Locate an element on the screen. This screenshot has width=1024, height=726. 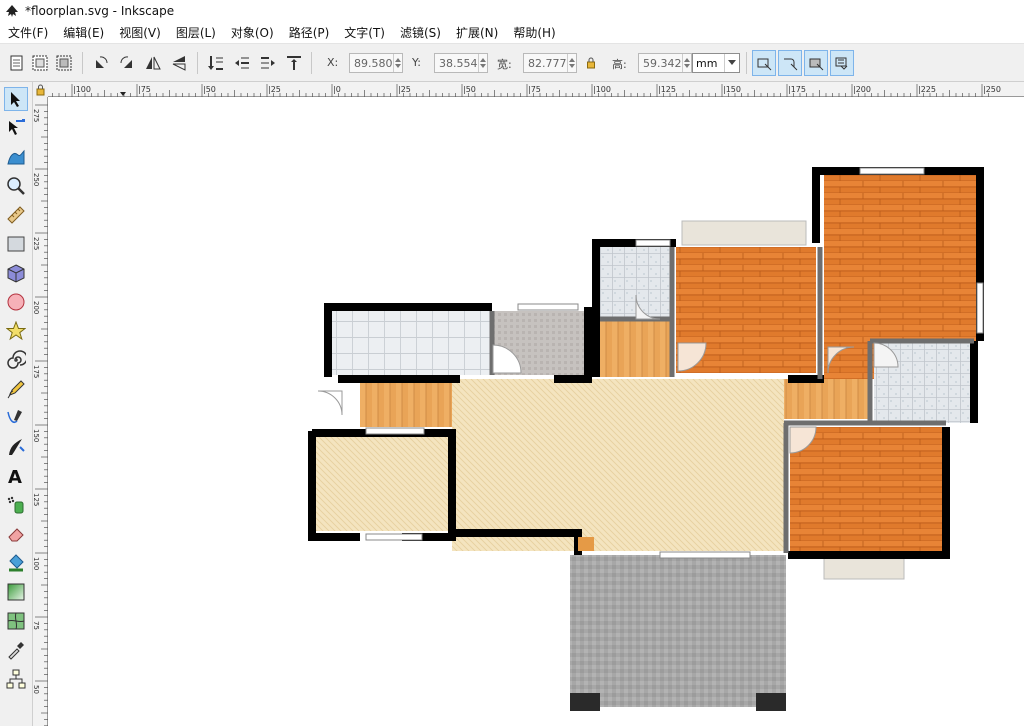
lock-guides-icon is located at coordinates (40, 89).